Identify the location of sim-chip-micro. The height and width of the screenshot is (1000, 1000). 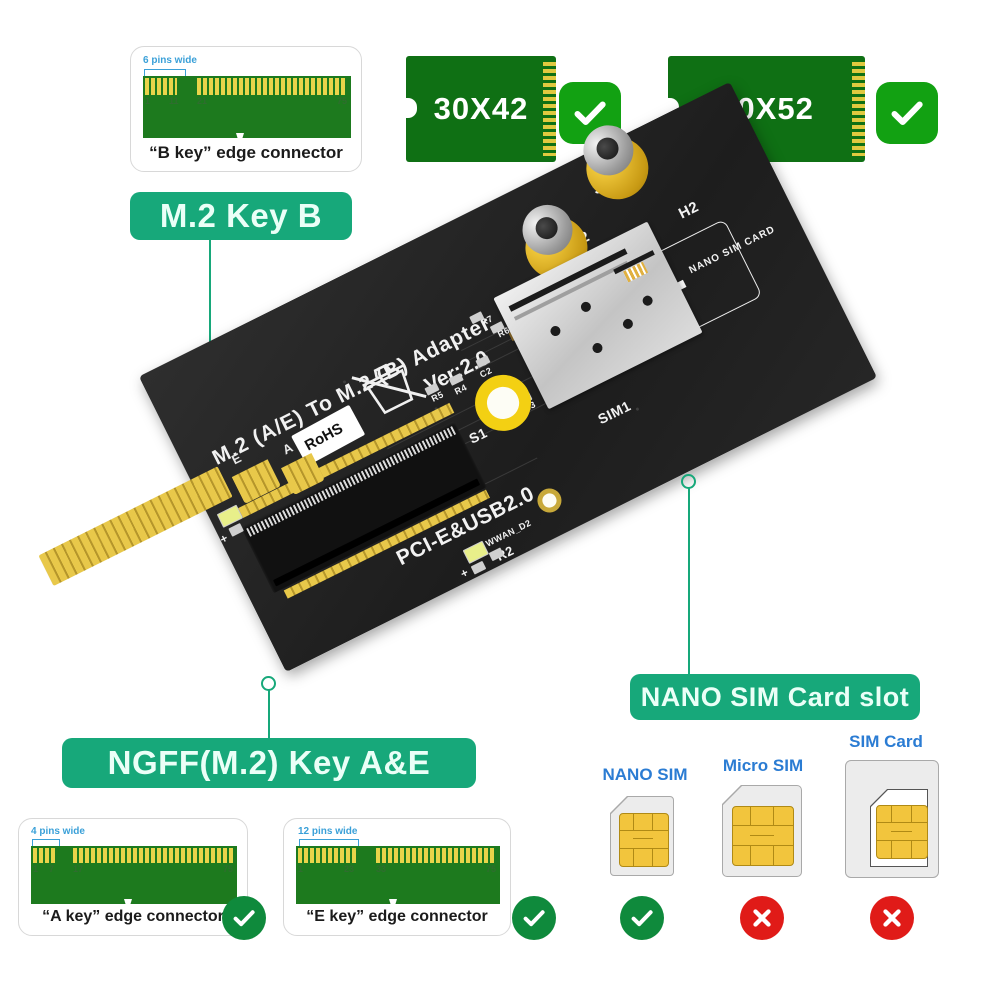
(763, 836).